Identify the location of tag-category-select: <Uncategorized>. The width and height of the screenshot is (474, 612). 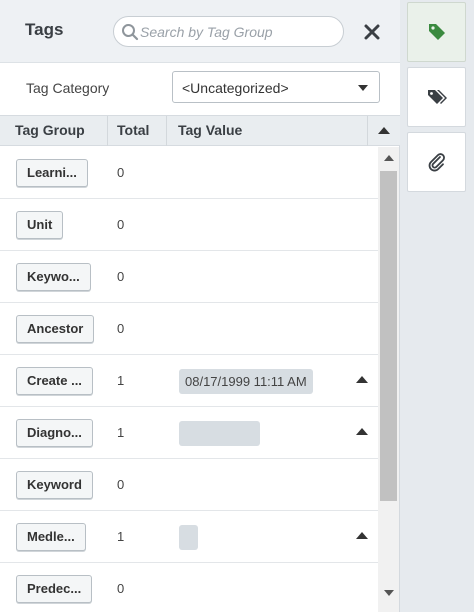
(276, 87).